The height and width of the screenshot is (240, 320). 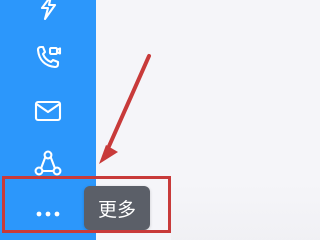 I want to click on more-dots-icon, so click(x=48, y=214).